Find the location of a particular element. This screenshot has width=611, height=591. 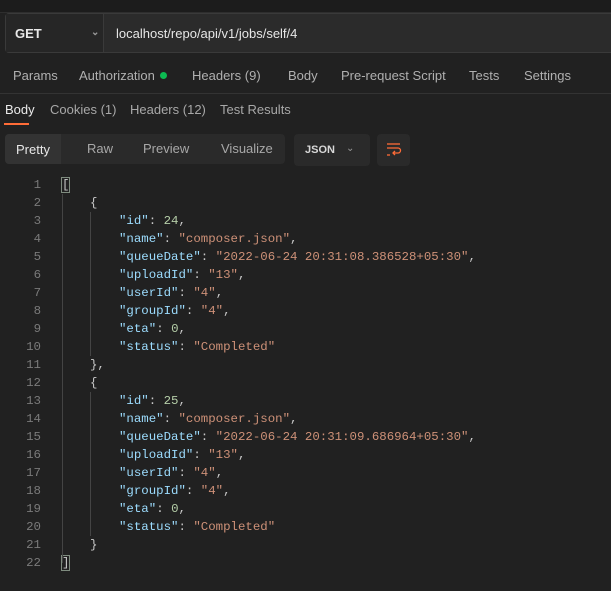

tab-response-headers: Headers (12) is located at coordinates (168, 109).